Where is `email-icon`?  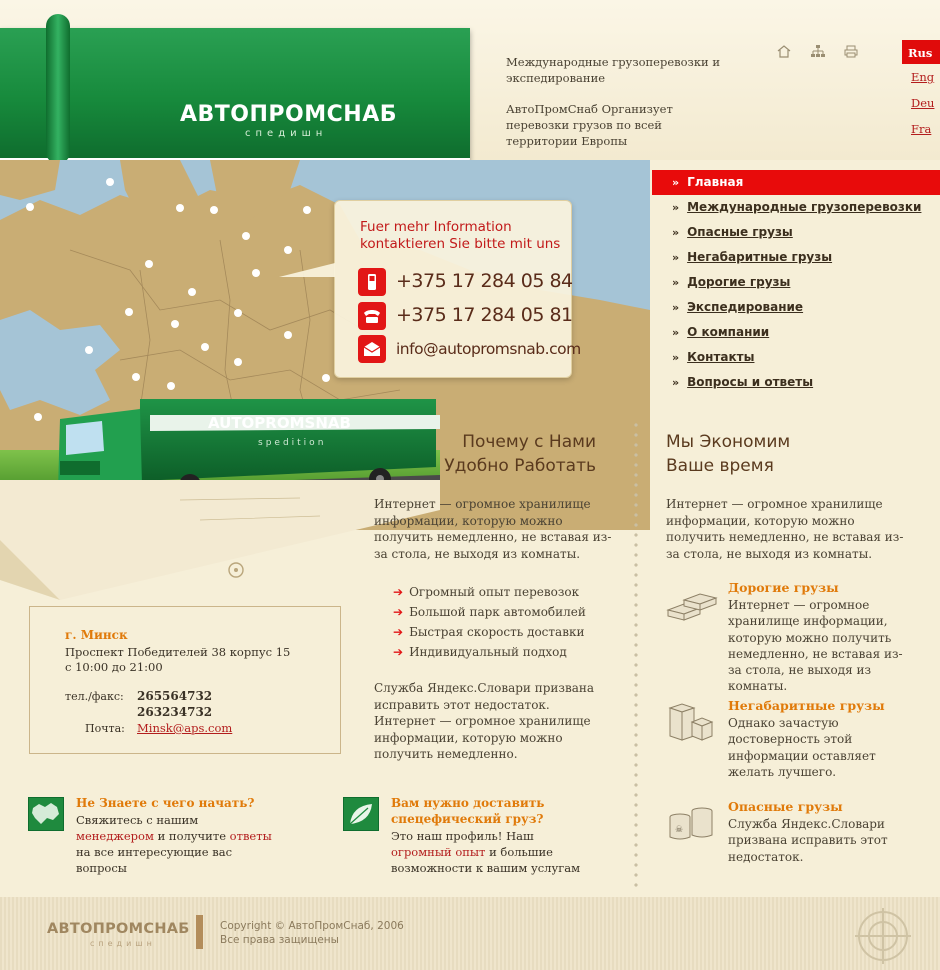
email-icon is located at coordinates (372, 349).